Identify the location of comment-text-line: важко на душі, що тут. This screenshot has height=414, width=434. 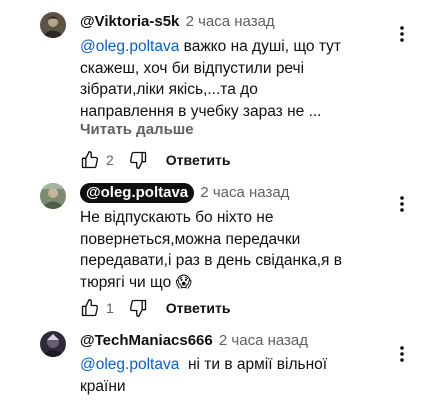
(260, 46).